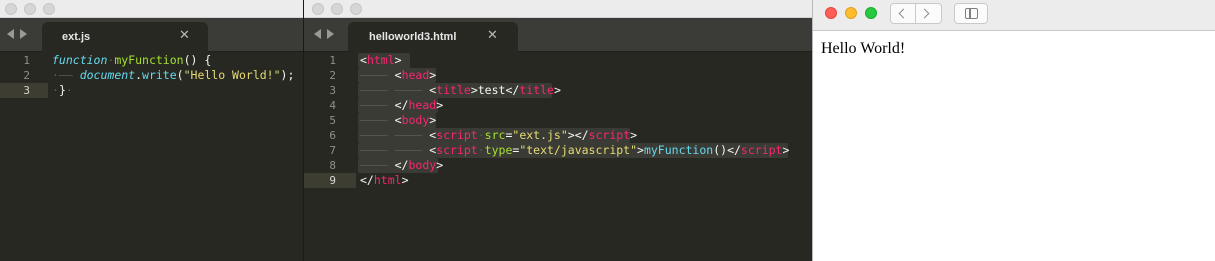 The image size is (1215, 261). I want to click on code-line-1: <html>, so click(381, 60).